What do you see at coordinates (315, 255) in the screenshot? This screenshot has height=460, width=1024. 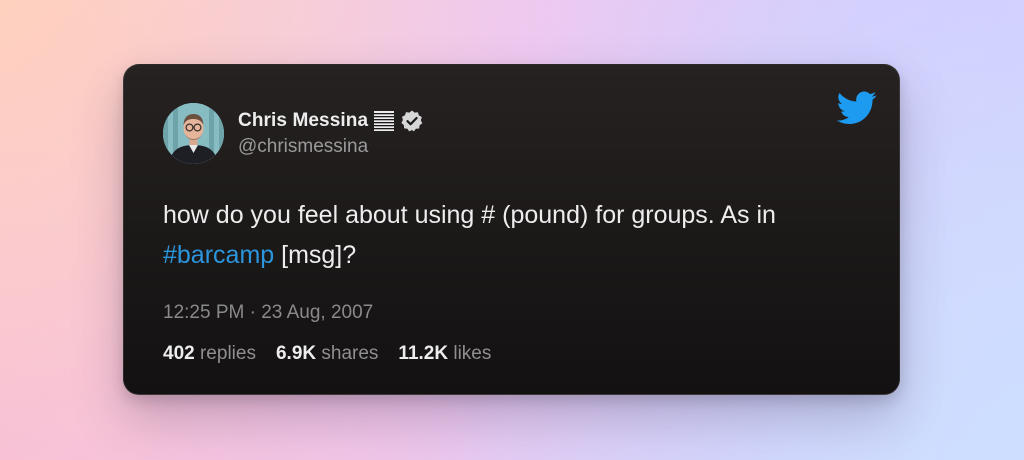 I see `tweet-text-after: [msg]?` at bounding box center [315, 255].